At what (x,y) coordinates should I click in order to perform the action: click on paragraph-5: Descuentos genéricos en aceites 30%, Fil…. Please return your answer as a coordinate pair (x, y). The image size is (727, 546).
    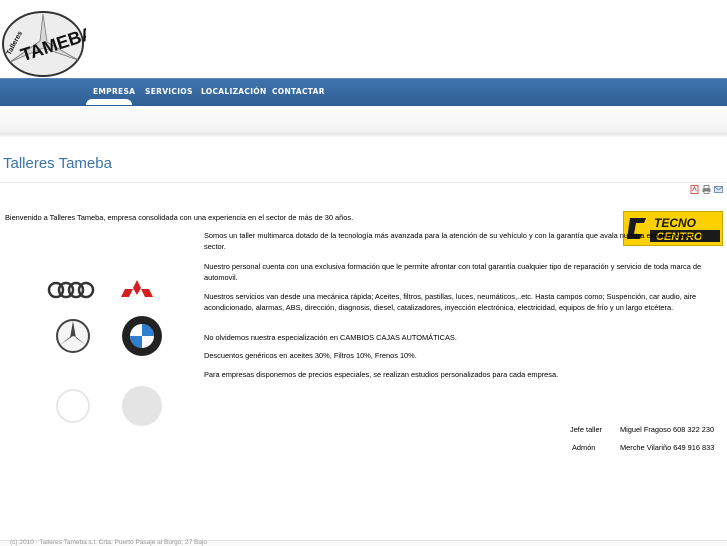
    Looking at the image, I should click on (310, 355).